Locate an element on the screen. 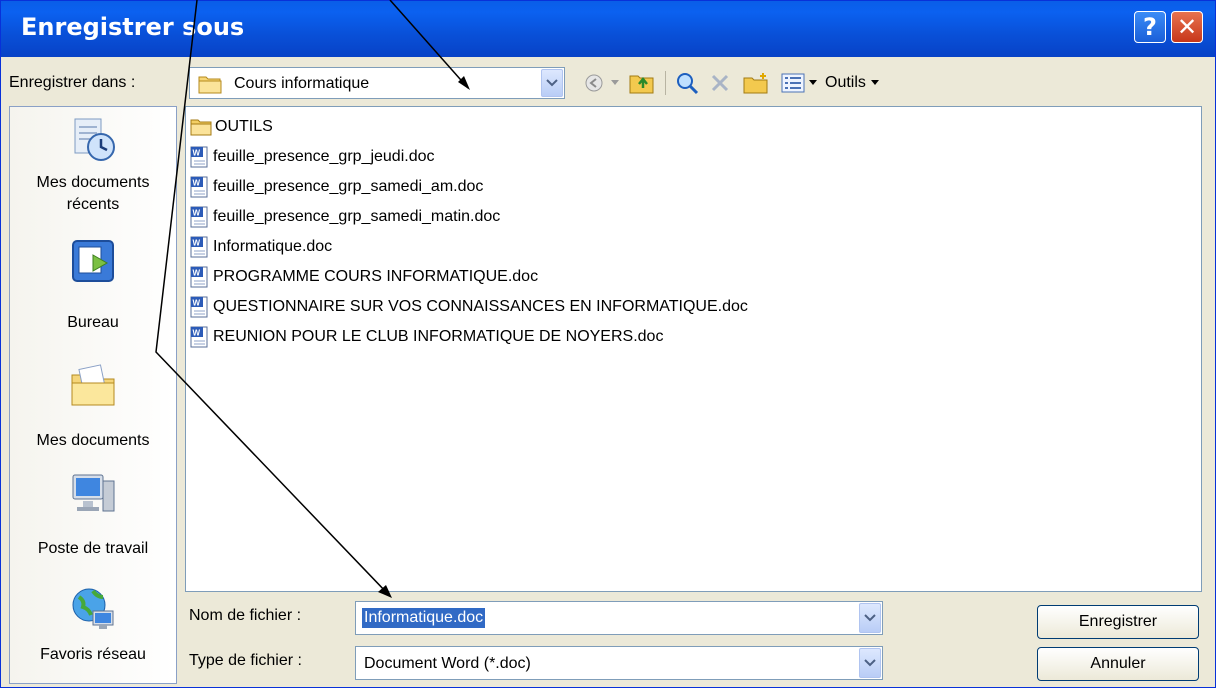 The image size is (1216, 688). filetype-label: Type de fichier : is located at coordinates (245, 660).